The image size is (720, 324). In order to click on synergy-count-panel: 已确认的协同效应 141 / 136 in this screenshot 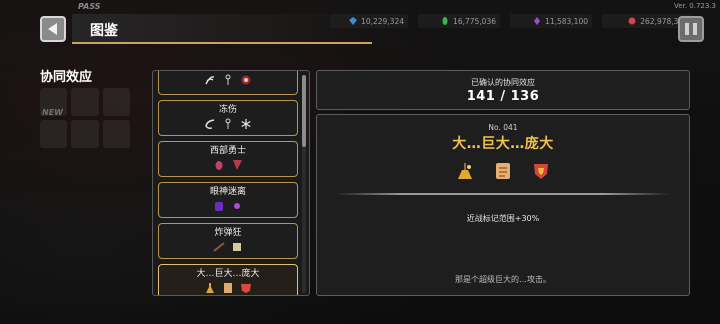, I will do `click(503, 90)`.